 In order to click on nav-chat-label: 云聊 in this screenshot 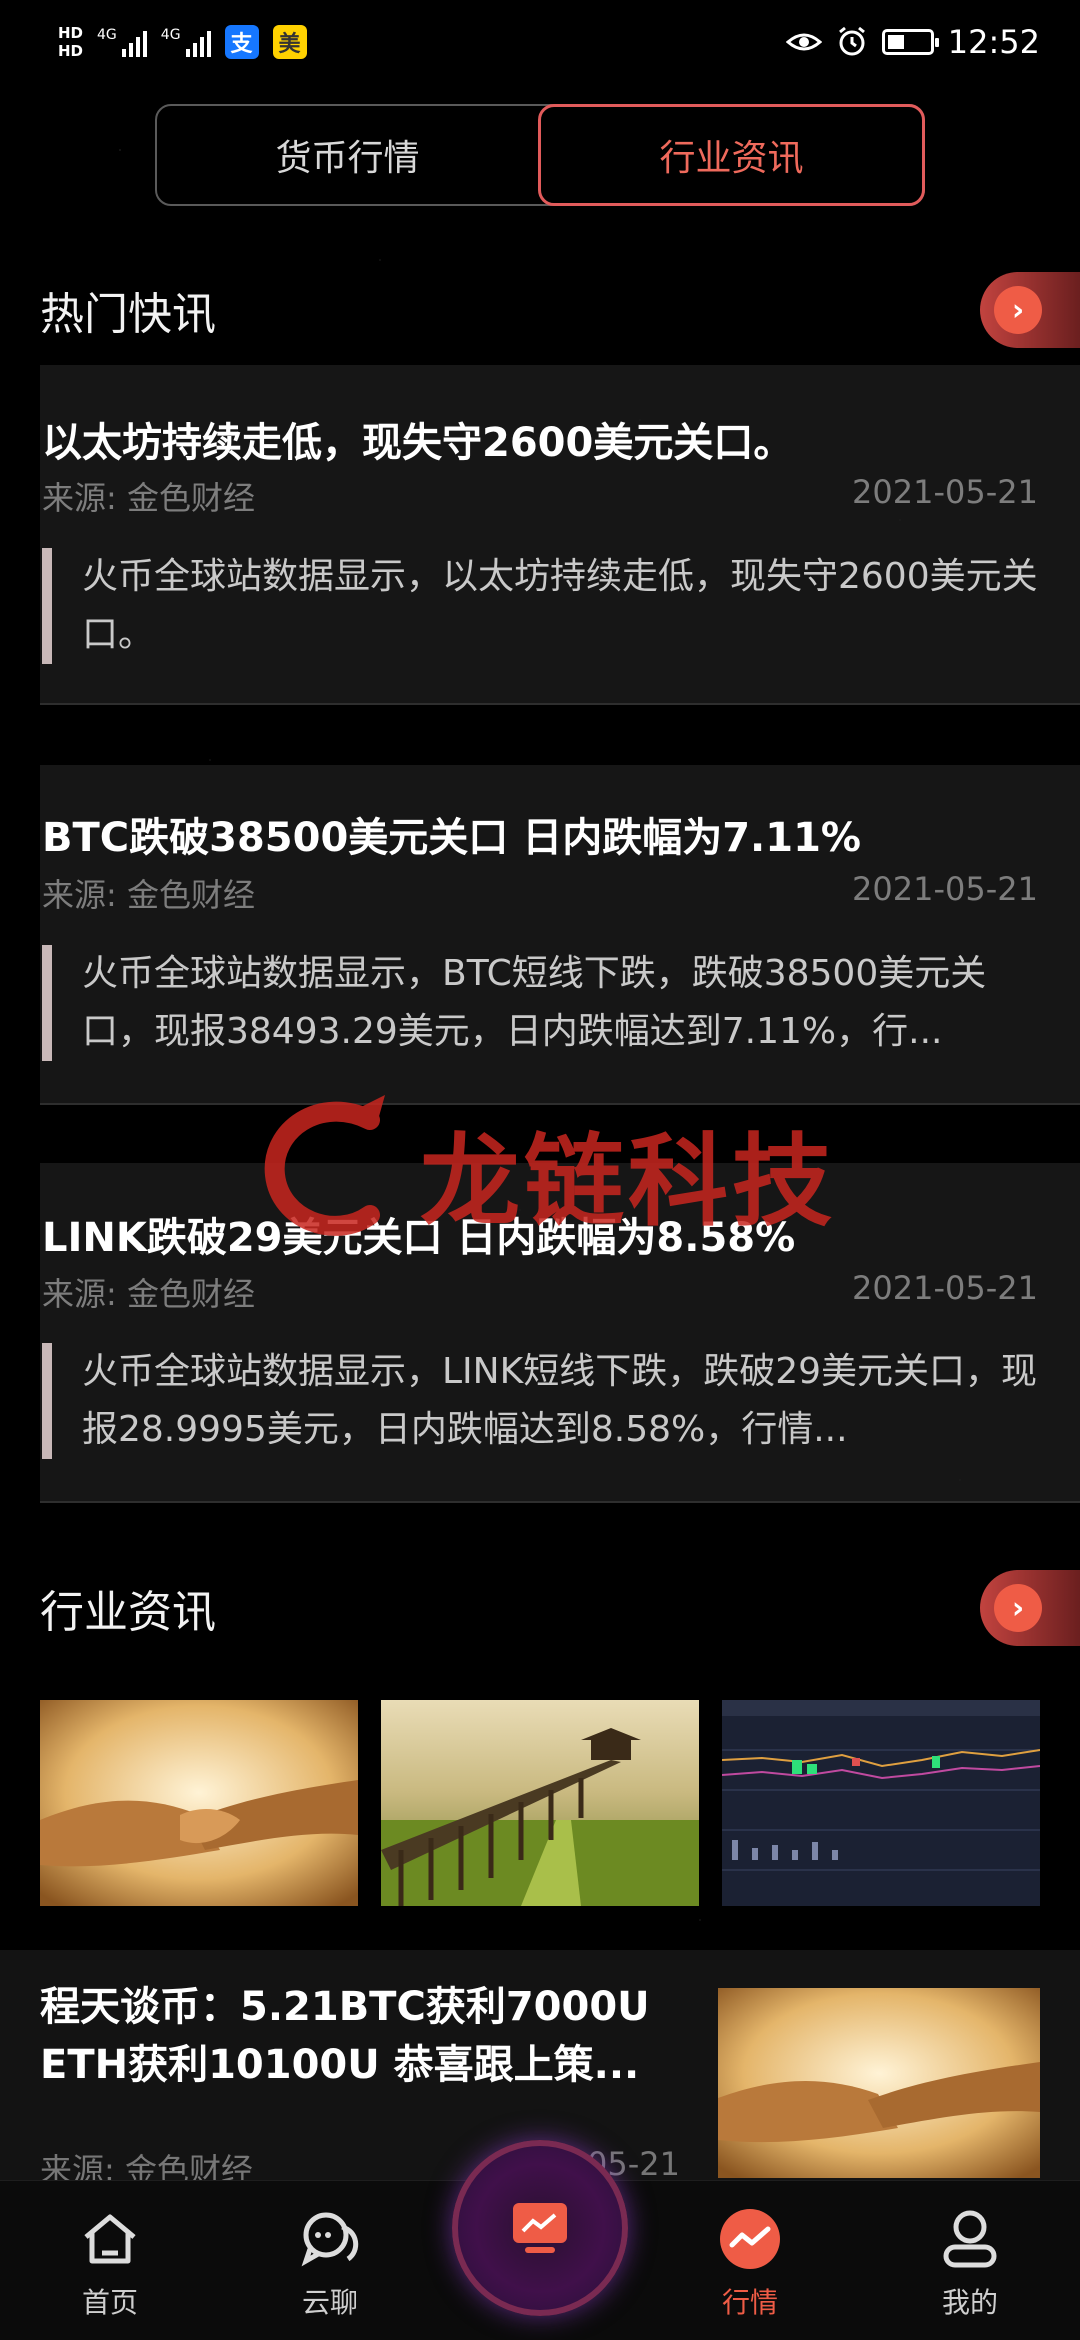, I will do `click(329, 2302)`.